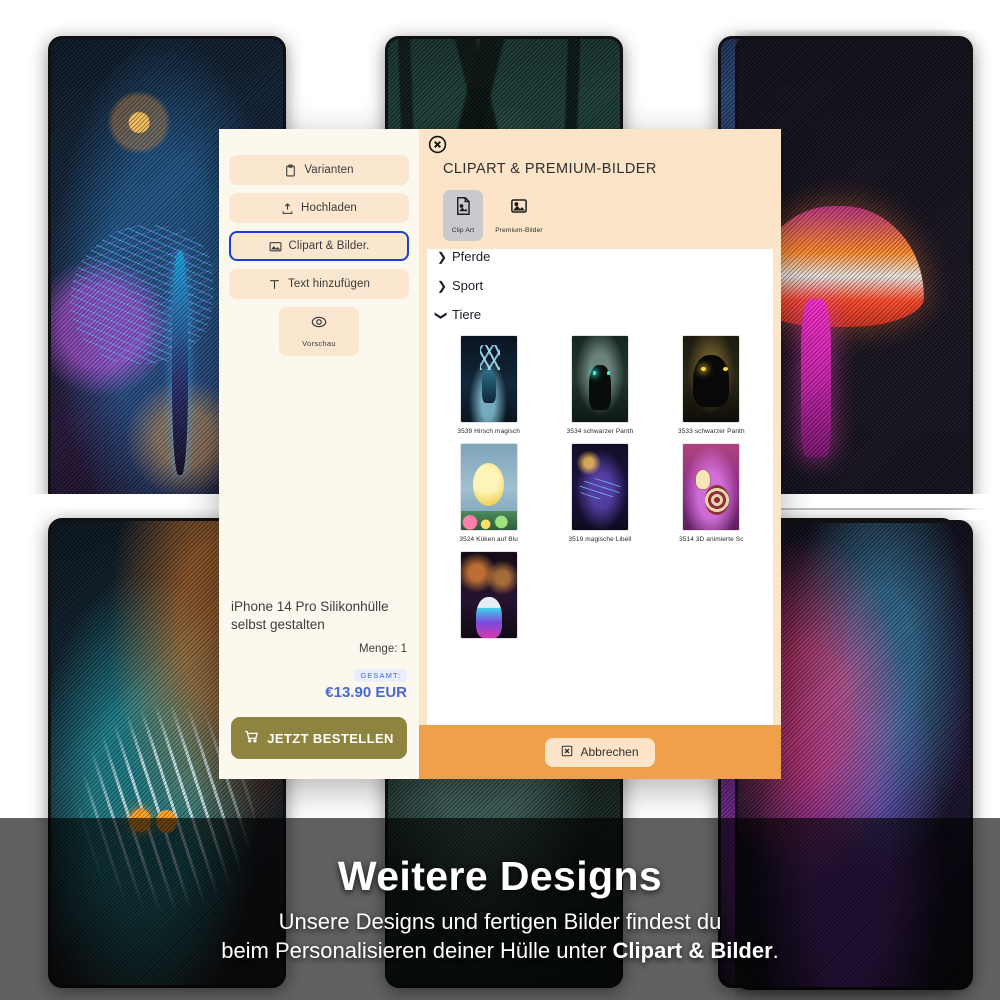  Describe the element at coordinates (488, 431) in the screenshot. I see `thumbnail-caption: 3539 Hirsch magisch` at that location.